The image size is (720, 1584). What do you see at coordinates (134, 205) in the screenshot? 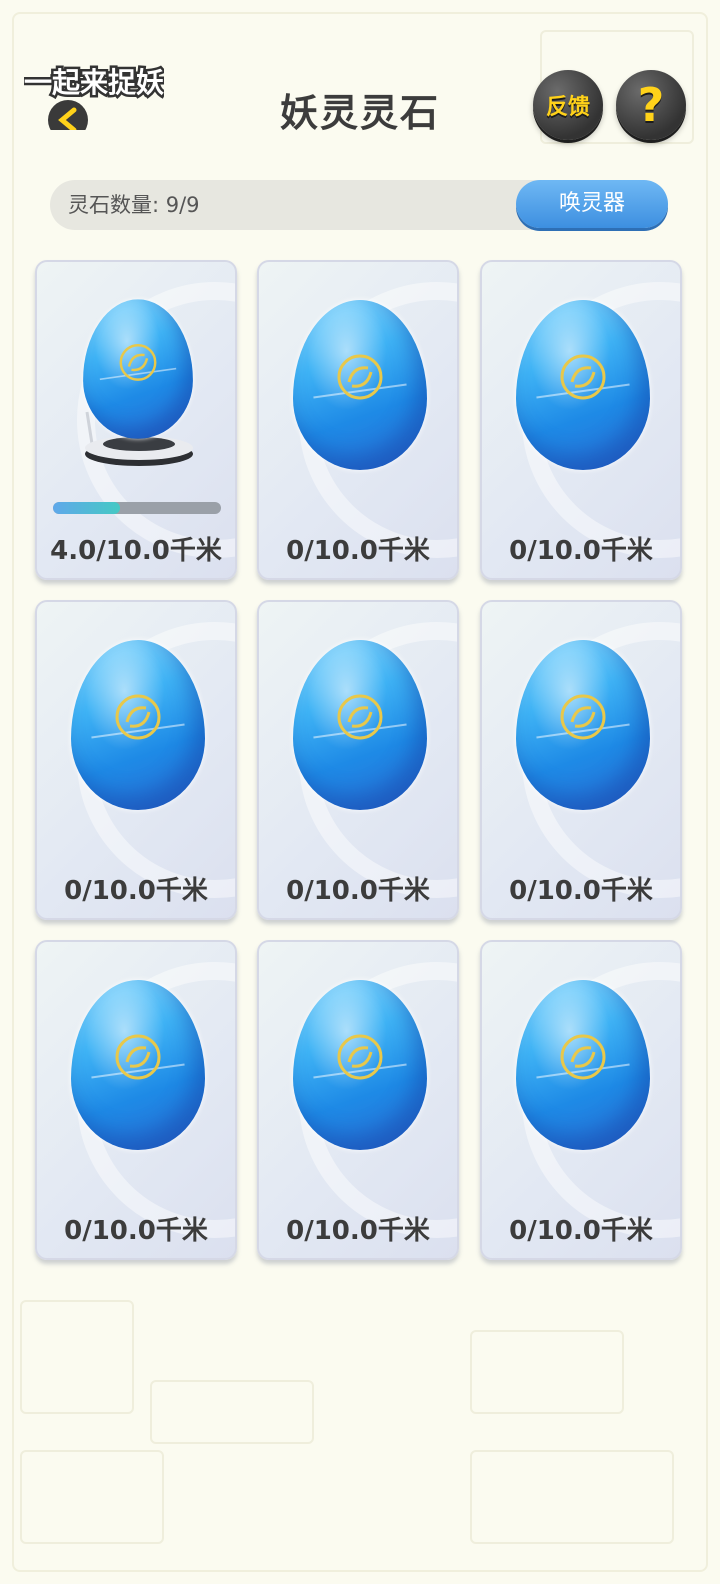
I see `stone-count-label: 灵石数量: 9/9` at bounding box center [134, 205].